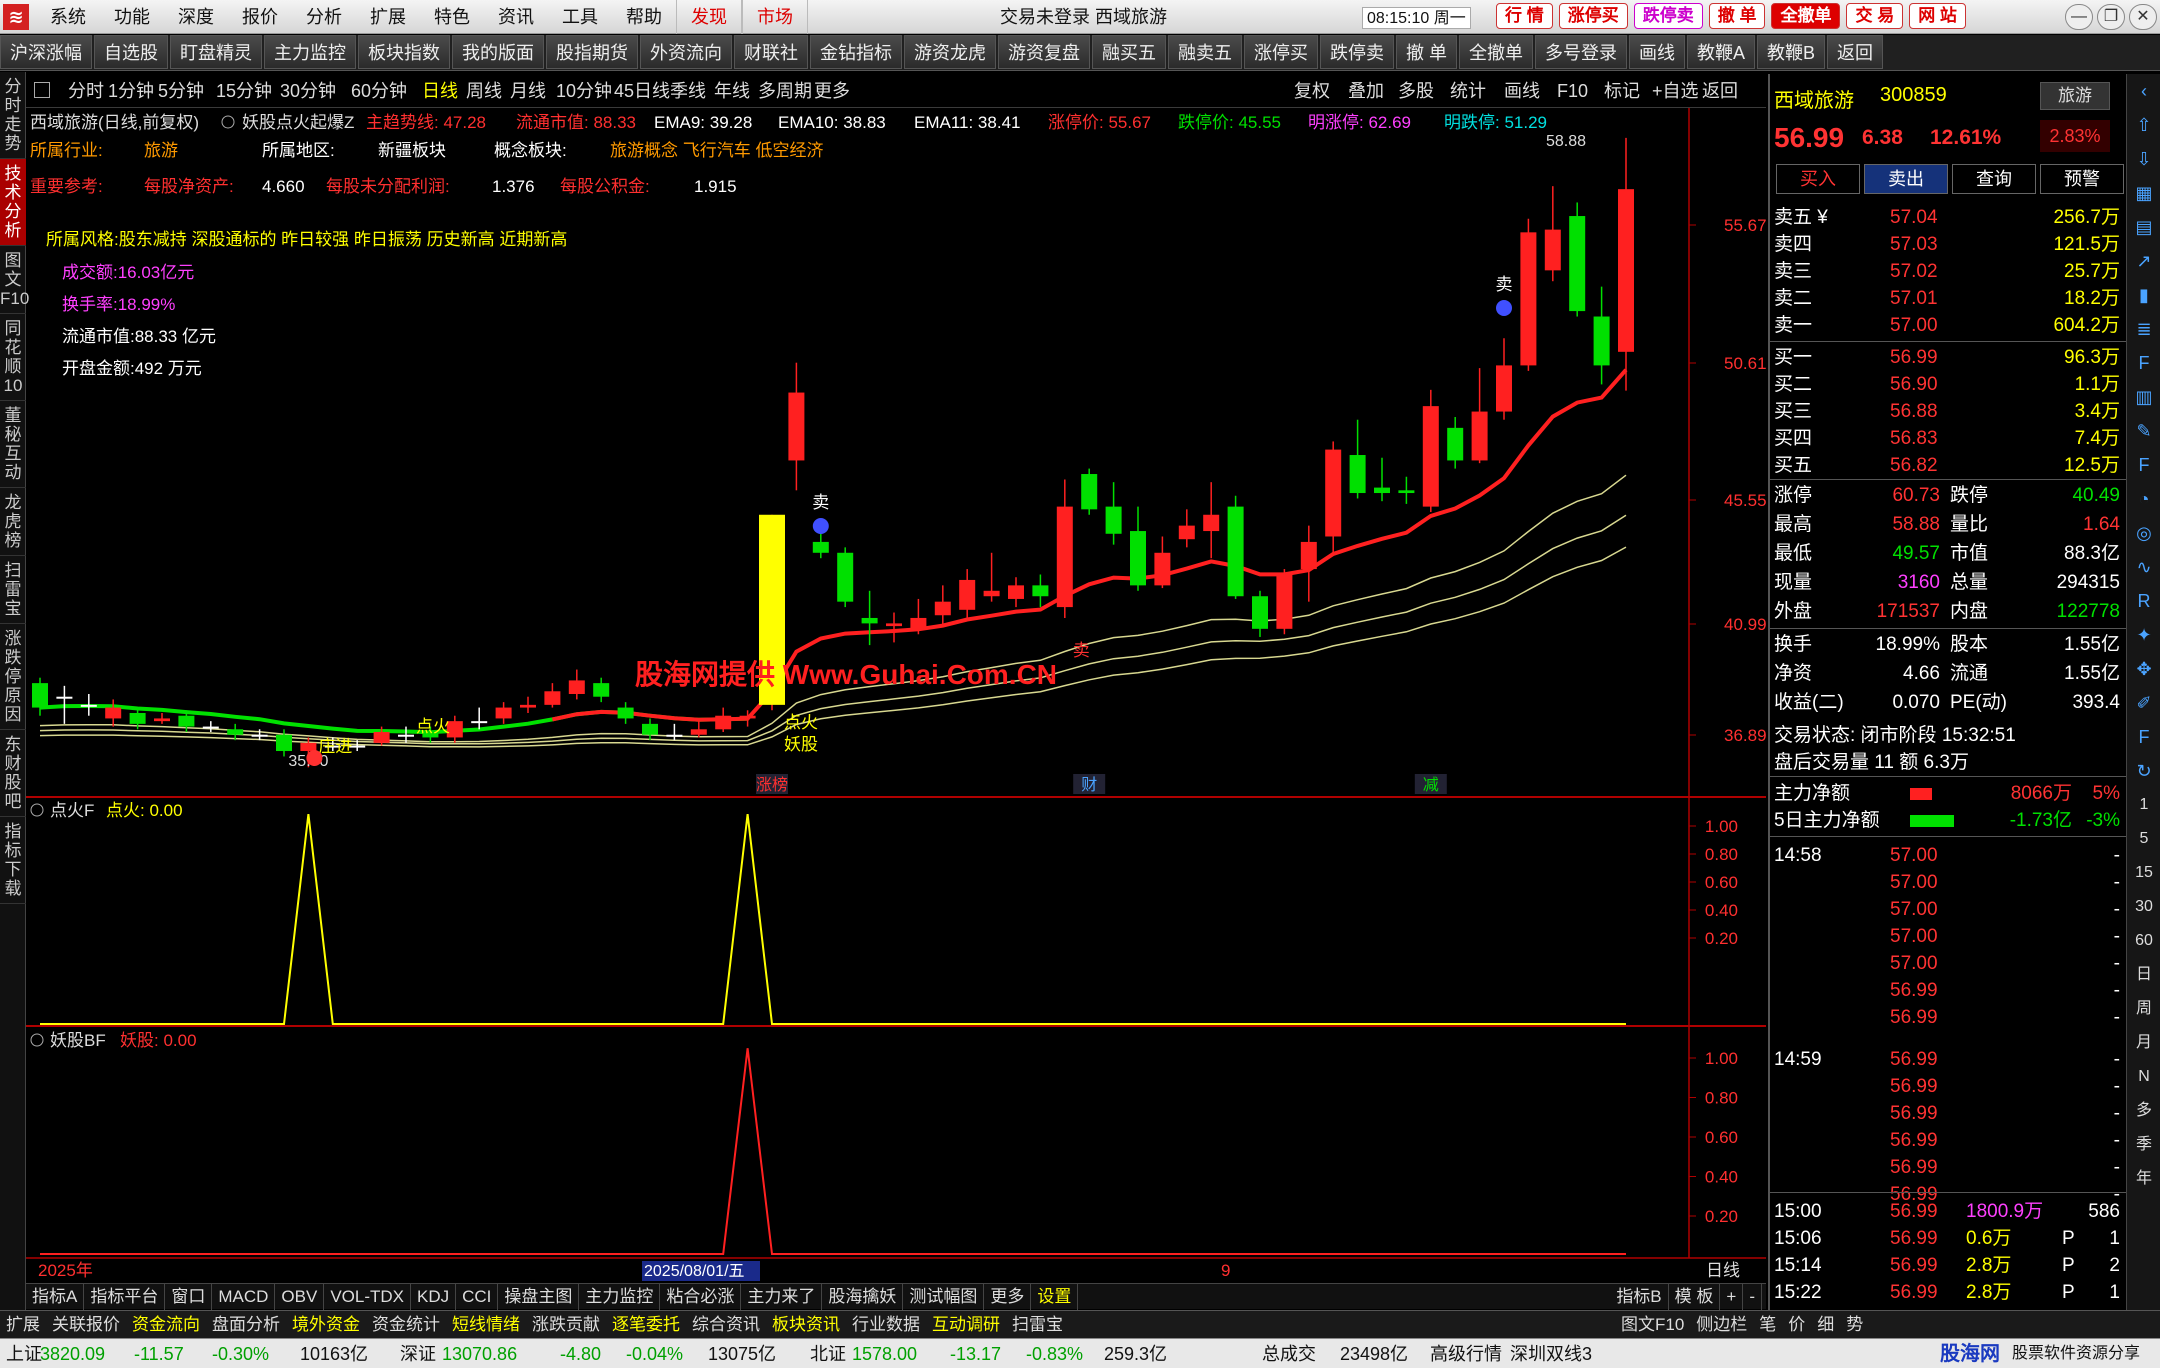 The width and height of the screenshot is (2160, 1368). I want to click on period-shortcut-icon-7: 月, so click(2143, 1043).